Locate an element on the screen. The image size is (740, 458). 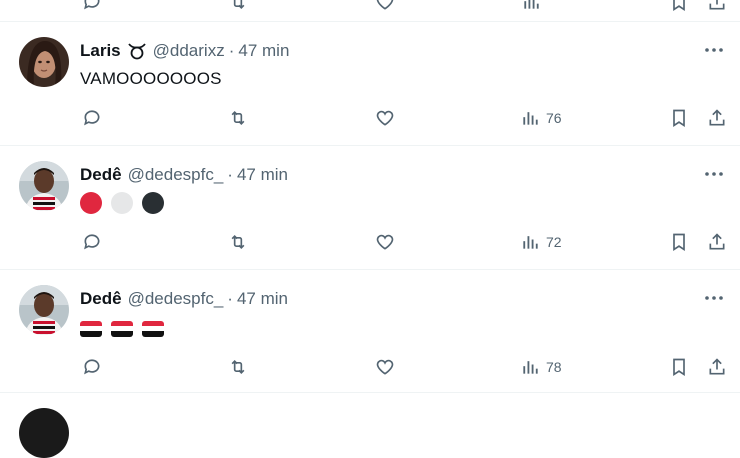
black-circle-icon is located at coordinates (152, 203).